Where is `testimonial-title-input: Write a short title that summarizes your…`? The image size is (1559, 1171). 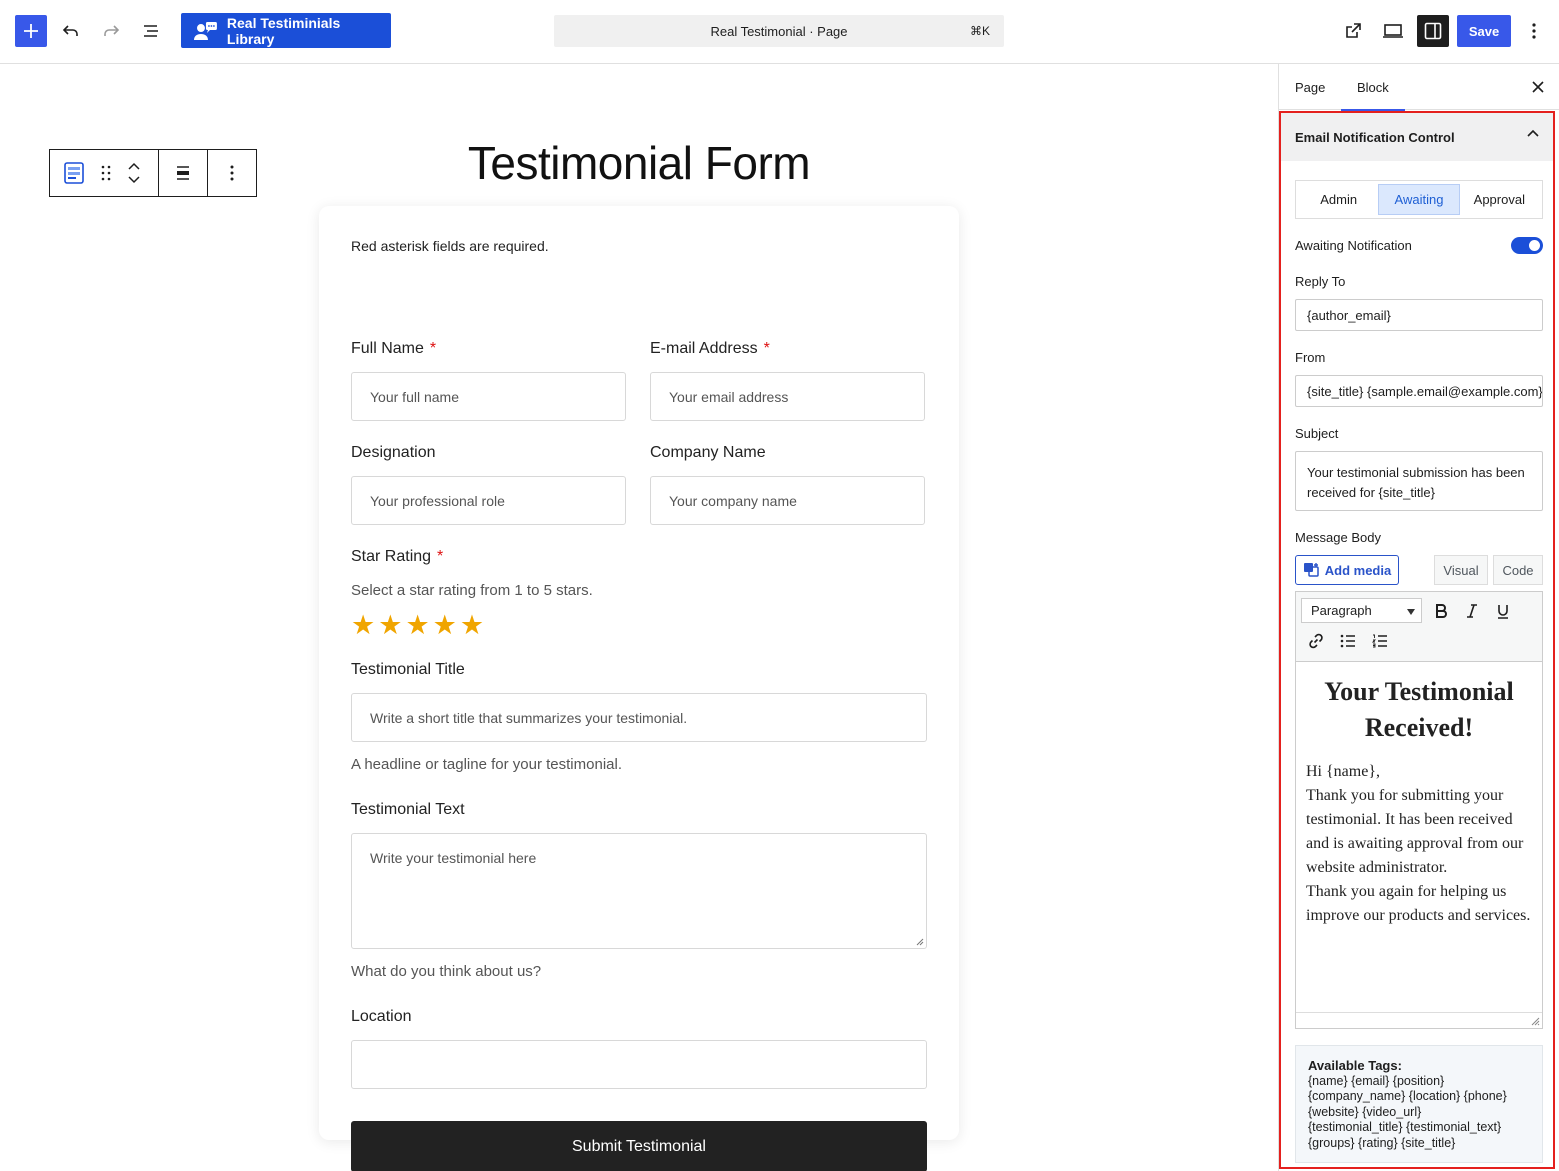
testimonial-title-input: Write a short title that summarizes your… is located at coordinates (639, 717).